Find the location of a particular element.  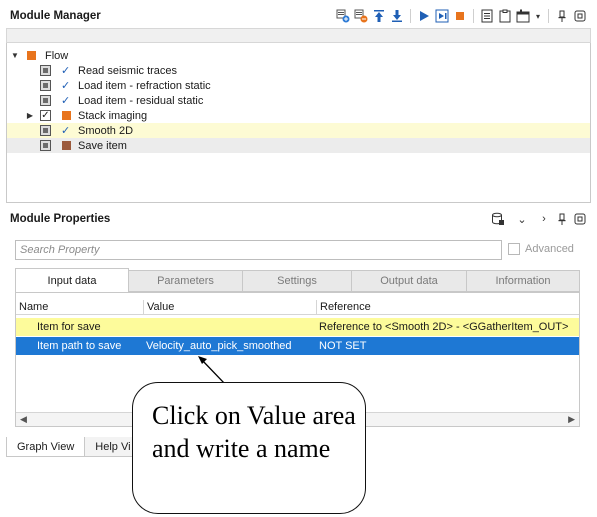

tab-label: Information is located at coordinates (523, 281).